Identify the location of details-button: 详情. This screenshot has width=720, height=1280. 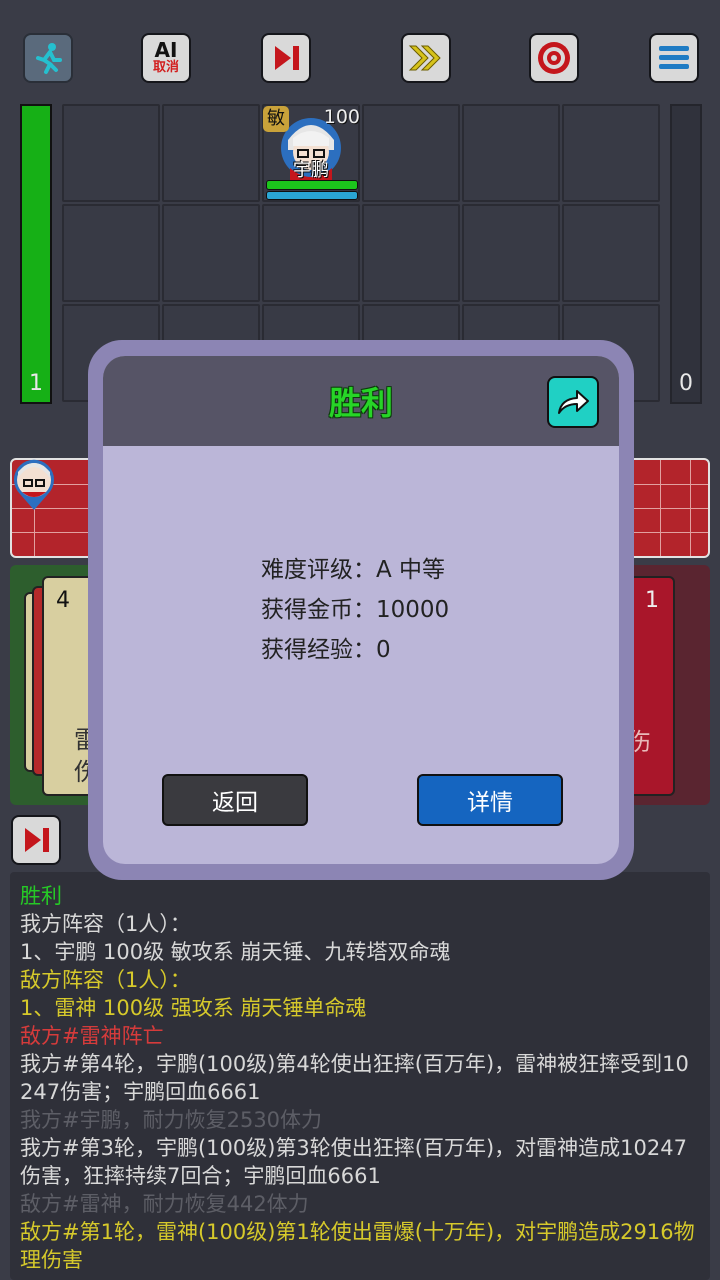
(490, 800).